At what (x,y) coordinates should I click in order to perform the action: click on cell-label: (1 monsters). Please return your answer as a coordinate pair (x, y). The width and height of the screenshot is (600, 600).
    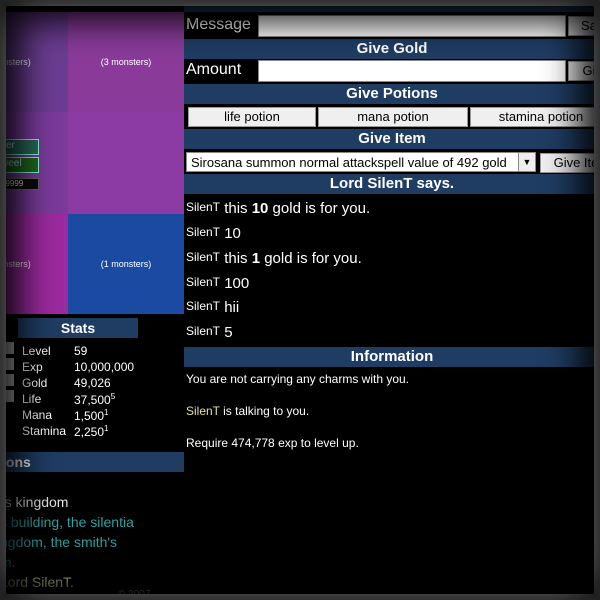
    Looking at the image, I should click on (126, 264).